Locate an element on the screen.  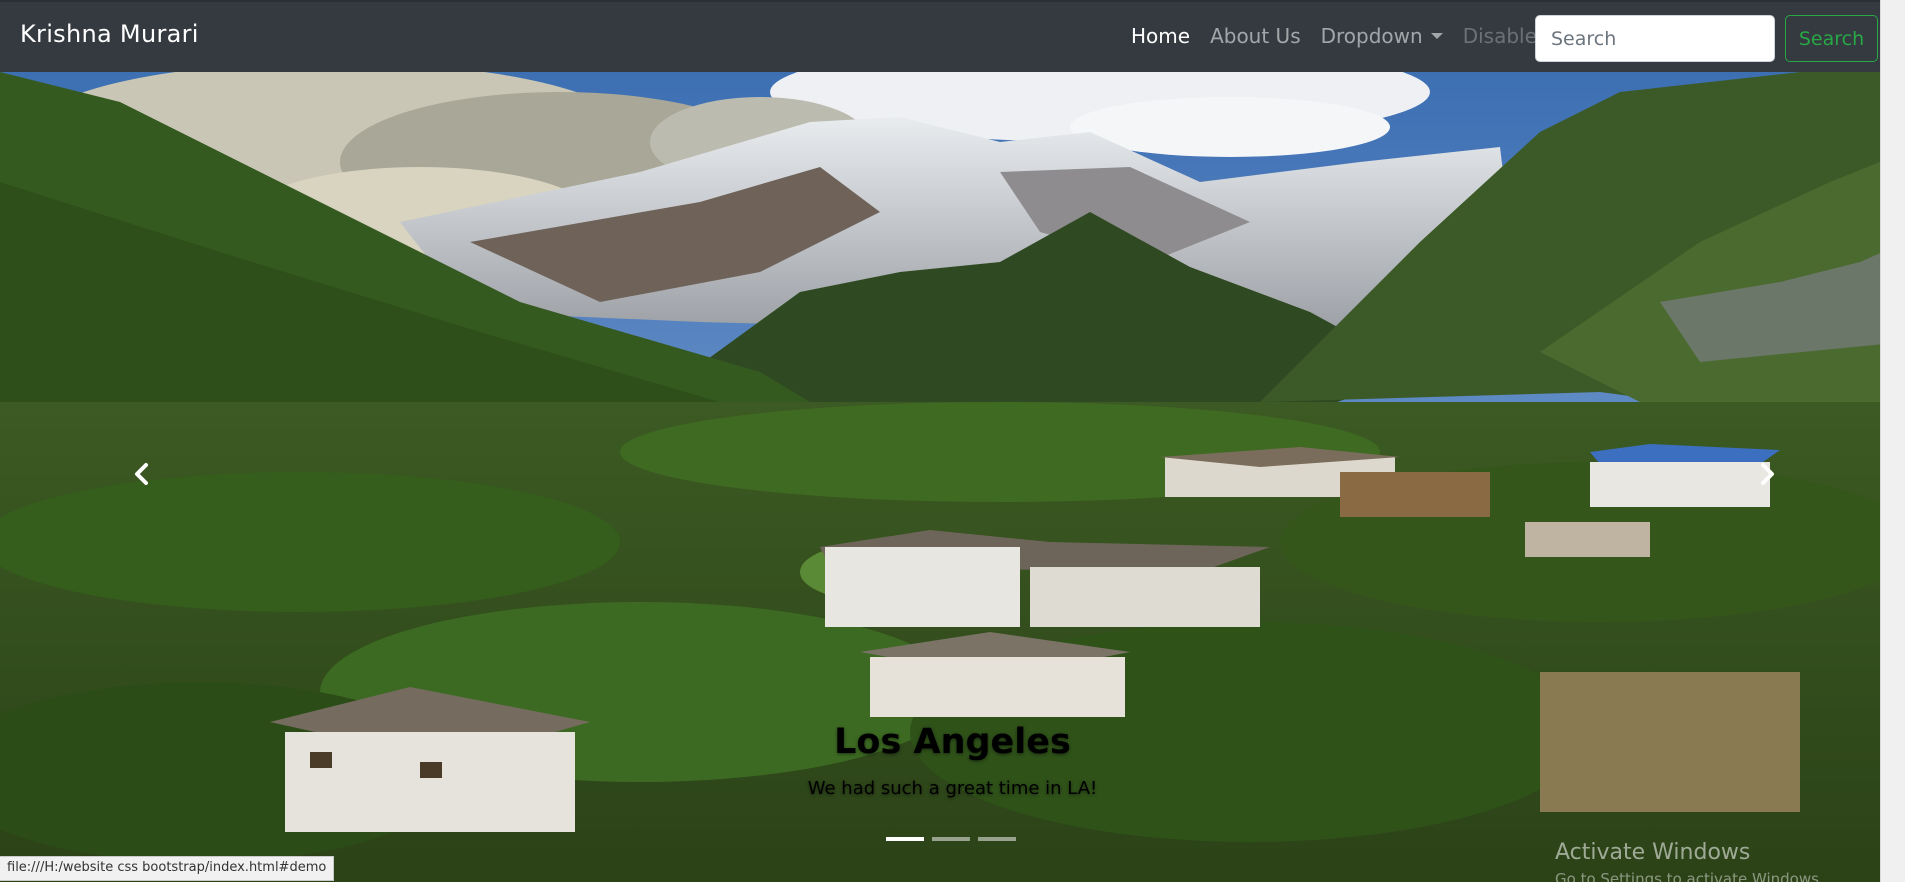
nav-dropdown-label: Dropdown is located at coordinates (1371, 36).